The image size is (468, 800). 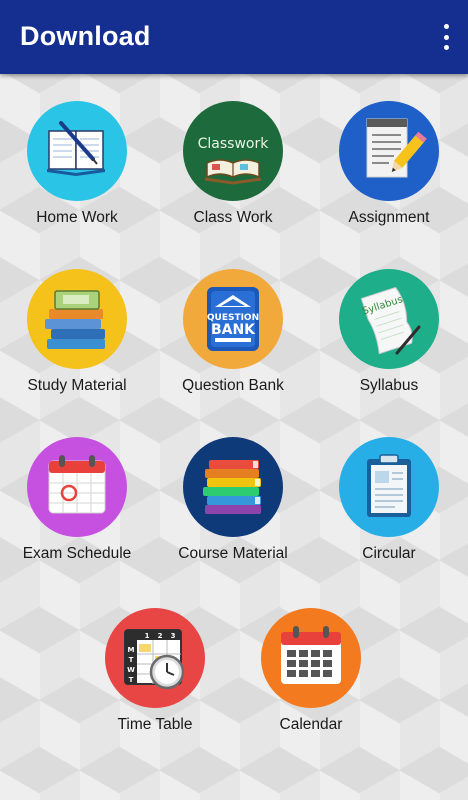 I want to click on tile-home-work: Home Work, so click(x=77, y=176).